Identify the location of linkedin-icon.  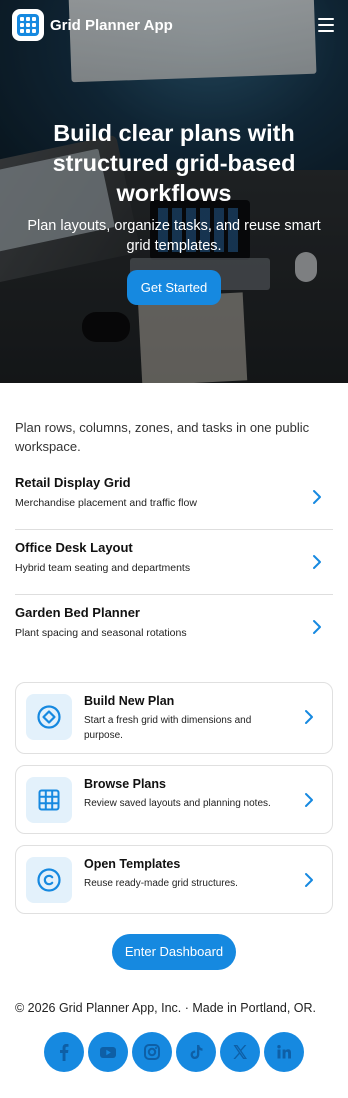
(284, 1052).